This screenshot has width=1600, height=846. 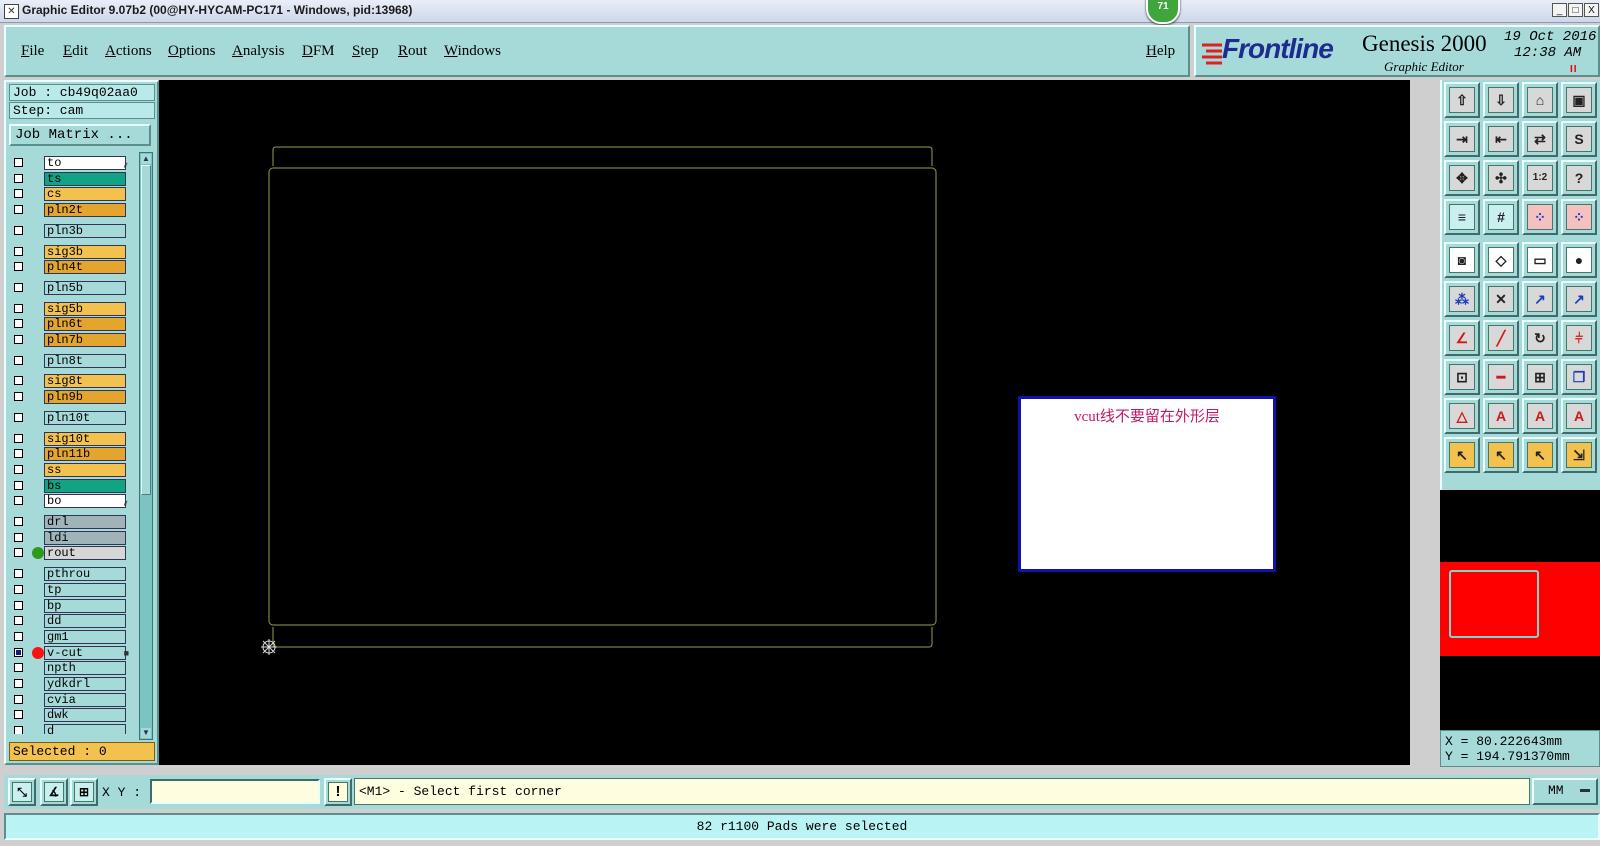 What do you see at coordinates (1462, 338) in the screenshot?
I see `angle-tool-button: ∠` at bounding box center [1462, 338].